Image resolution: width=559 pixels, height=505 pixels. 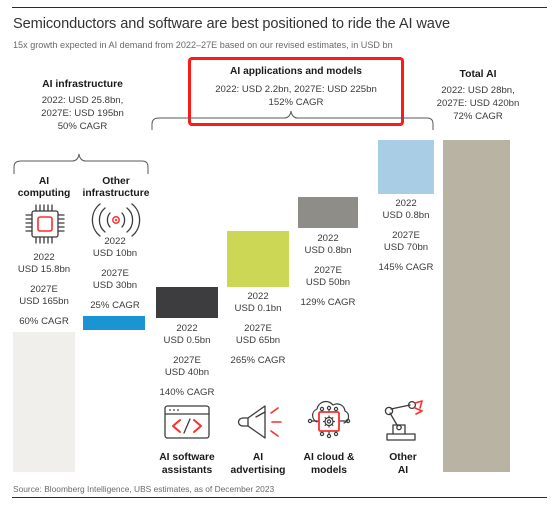 I want to click on megaphone-icon, so click(x=260, y=422).